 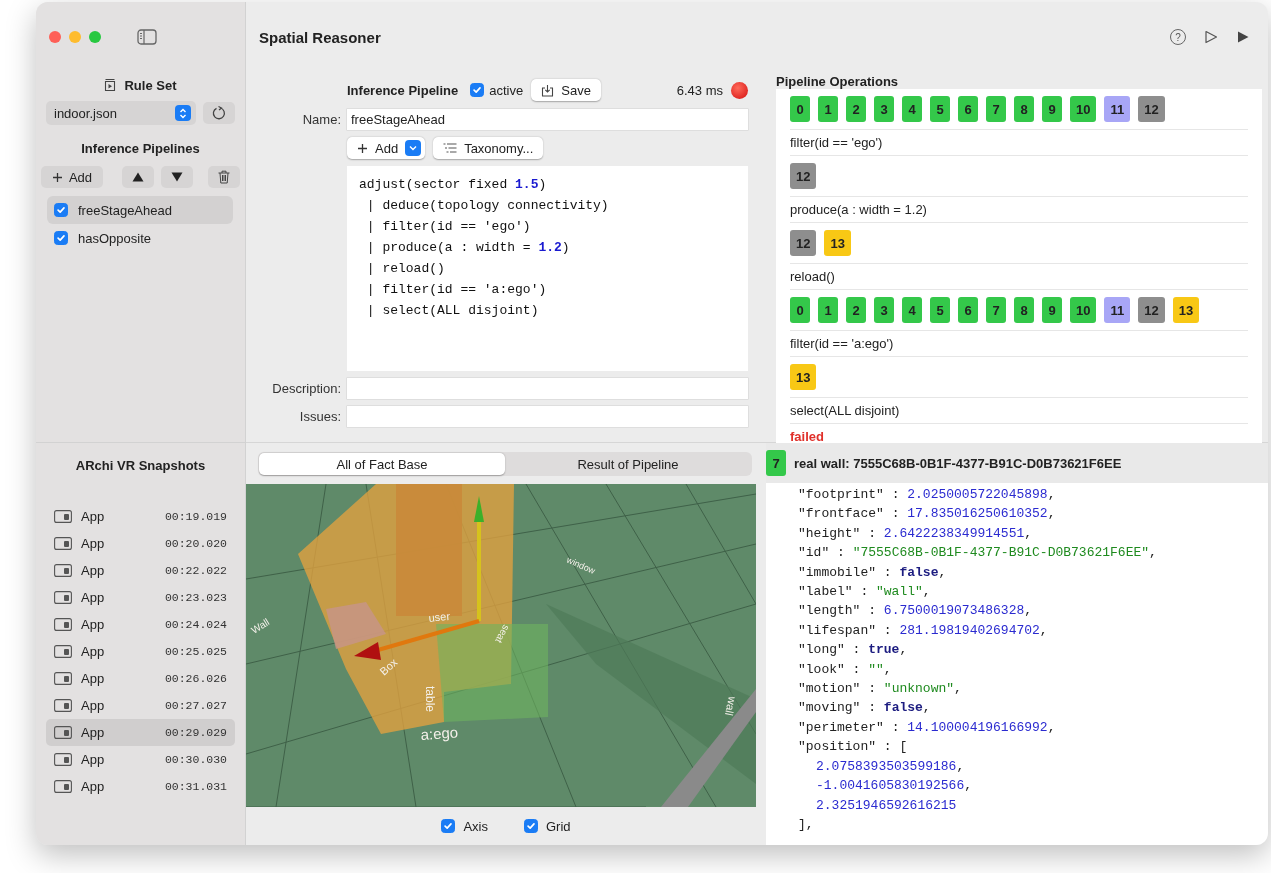 I want to click on refresh-icon, so click(x=219, y=113).